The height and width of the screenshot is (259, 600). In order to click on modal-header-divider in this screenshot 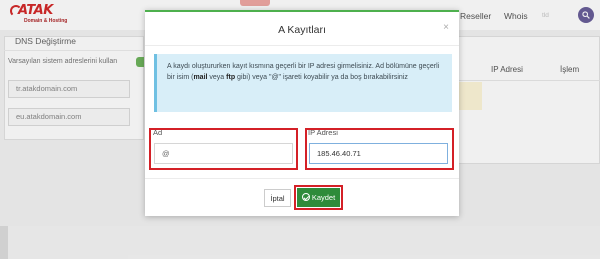, I will do `click(302, 45)`.